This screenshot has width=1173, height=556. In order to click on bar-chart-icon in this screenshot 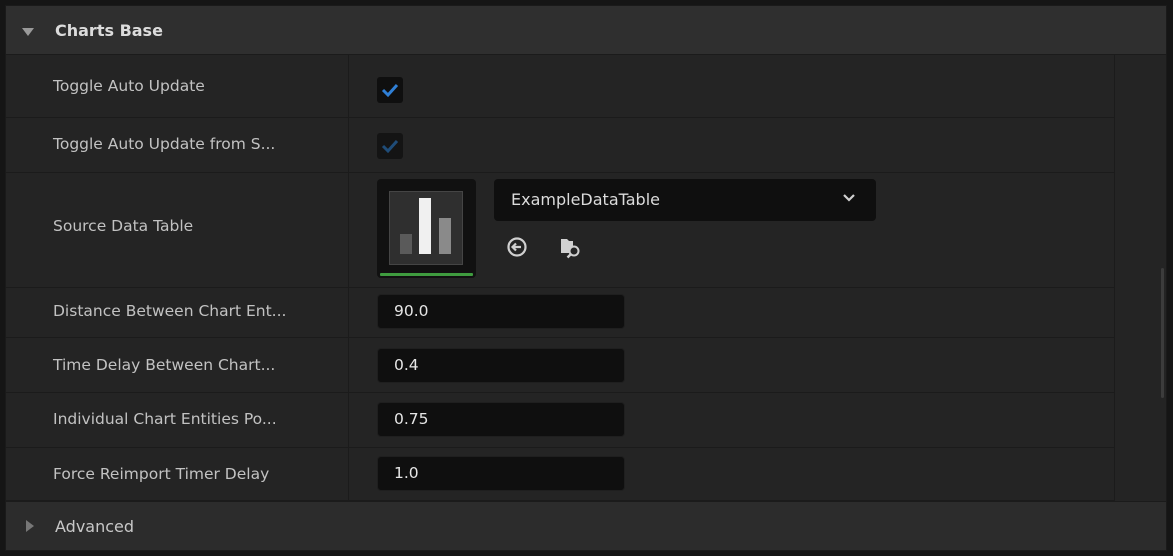, I will do `click(426, 228)`.